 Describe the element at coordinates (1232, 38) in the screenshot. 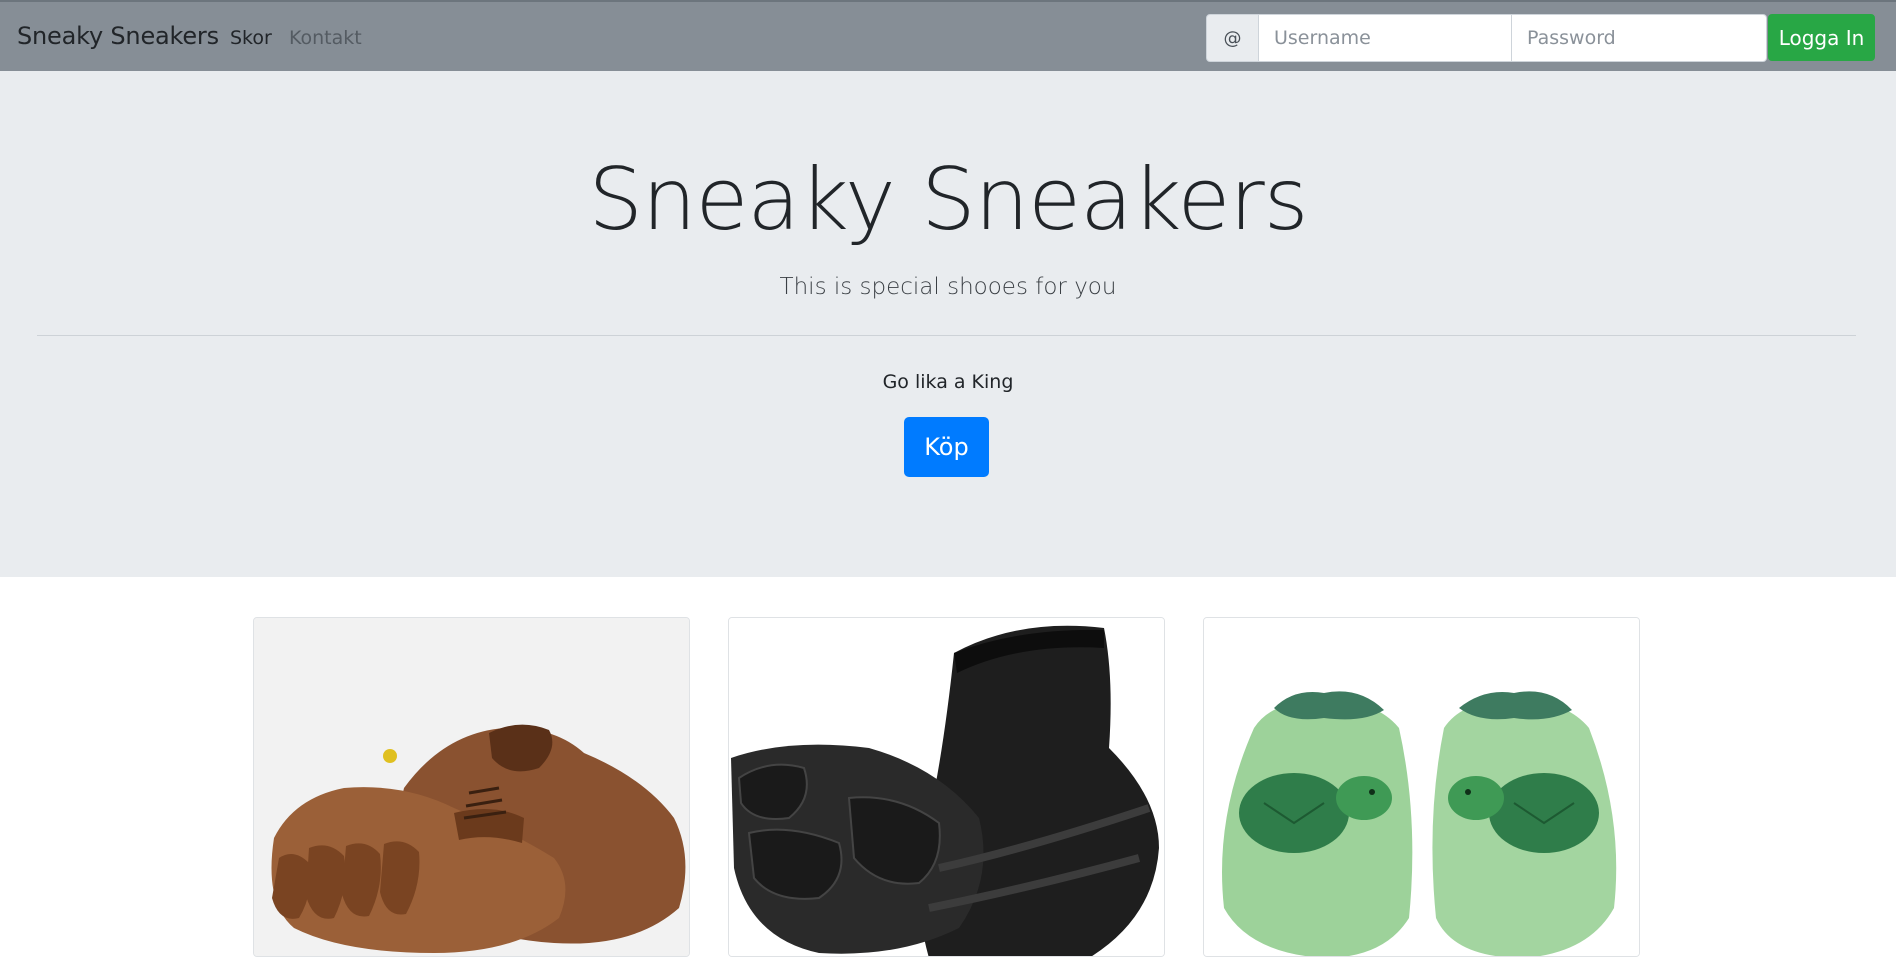

I see `at-prefix: @` at that location.